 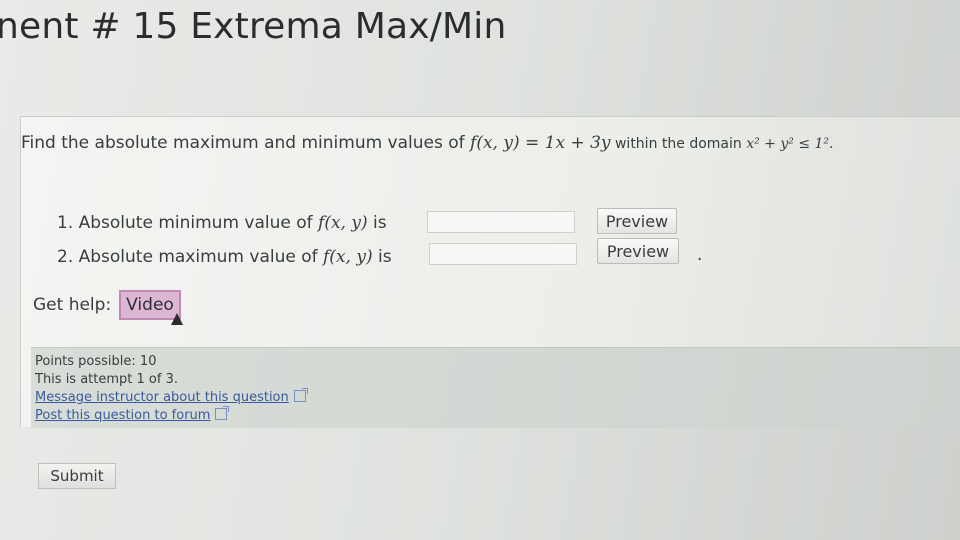 I want to click on part-2-label: 2. Absolute maximum value of f(x, y) is, so click(x=224, y=257).